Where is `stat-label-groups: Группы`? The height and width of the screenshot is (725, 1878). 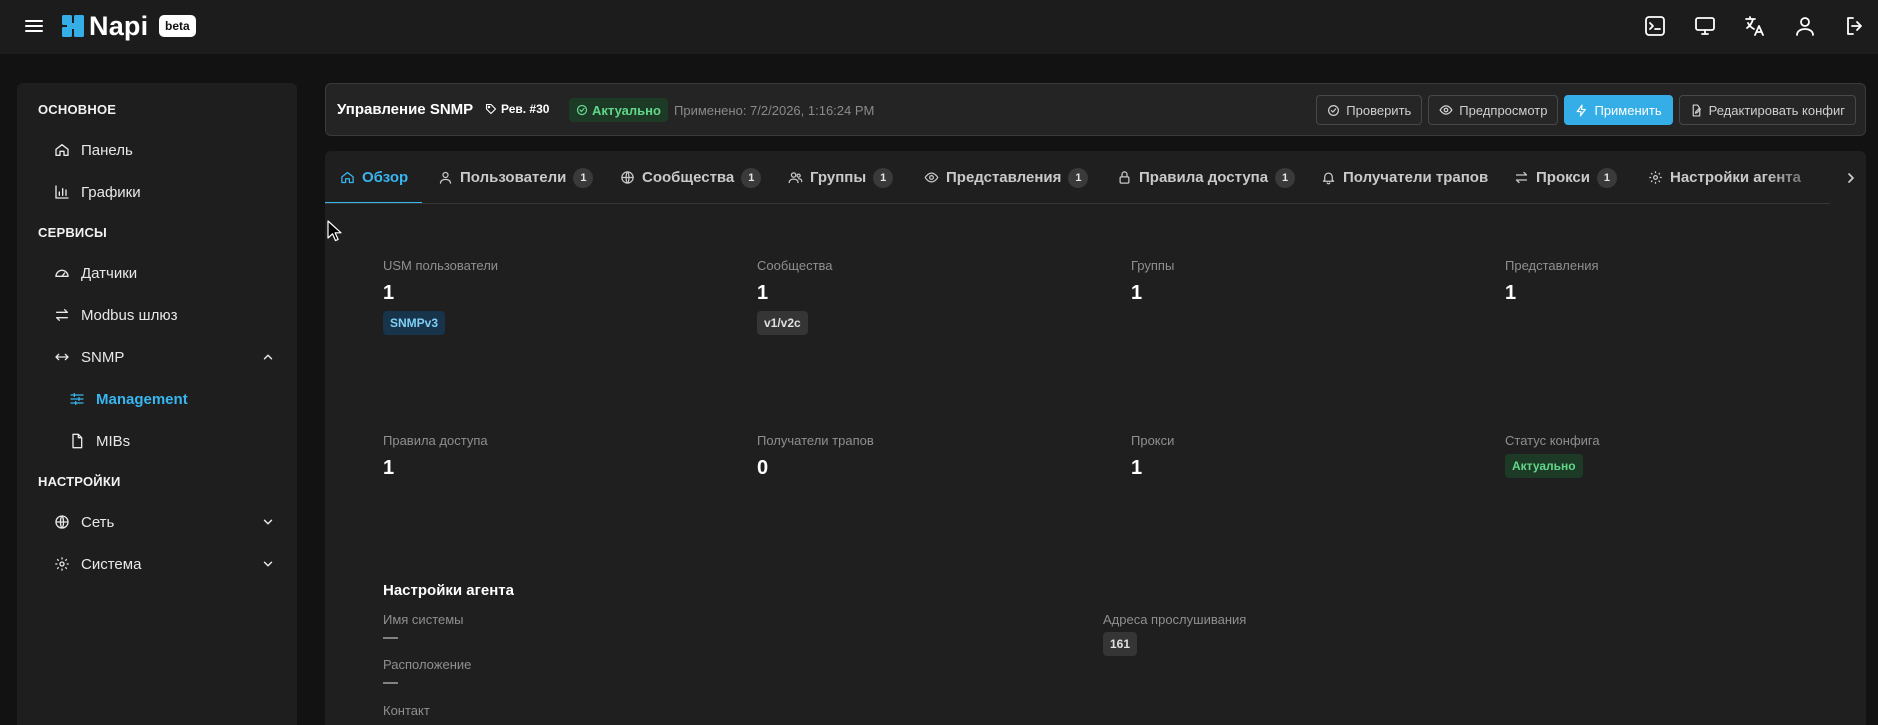
stat-label-groups: Группы is located at coordinates (1153, 265).